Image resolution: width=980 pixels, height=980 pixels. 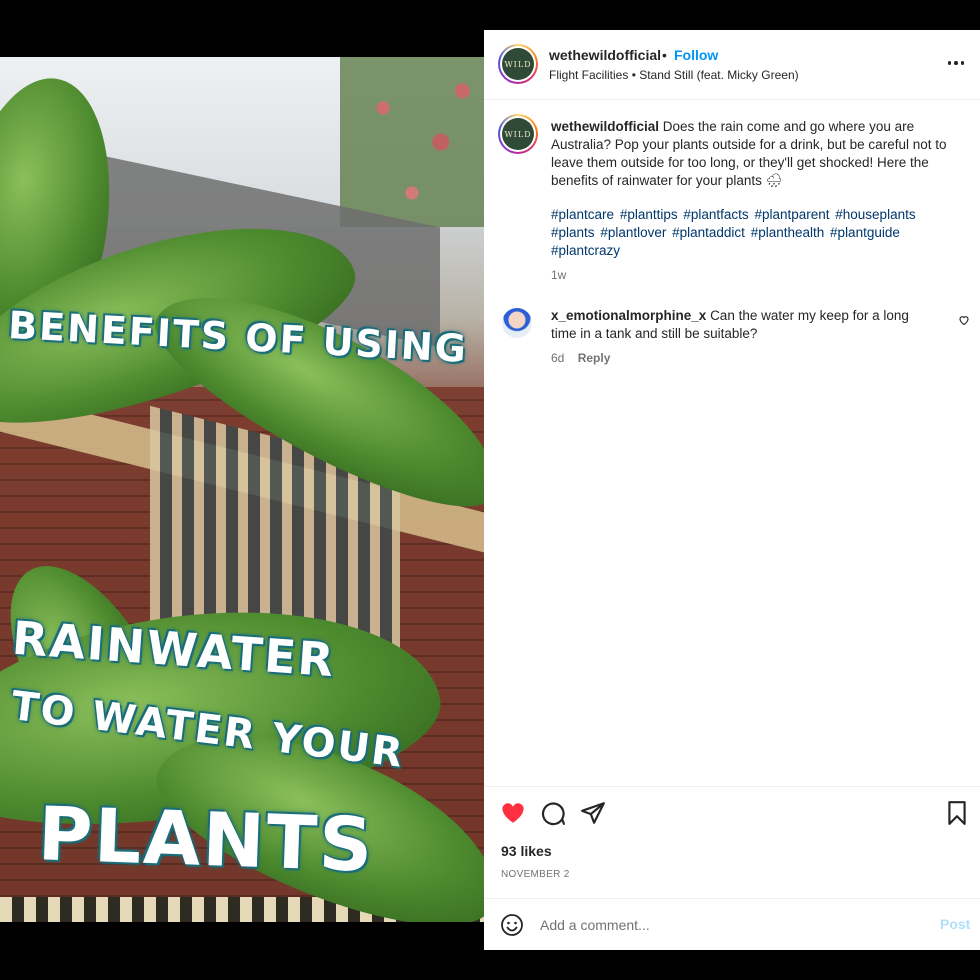 I want to click on hashtag-link: #plantfacts, so click(x=715, y=214).